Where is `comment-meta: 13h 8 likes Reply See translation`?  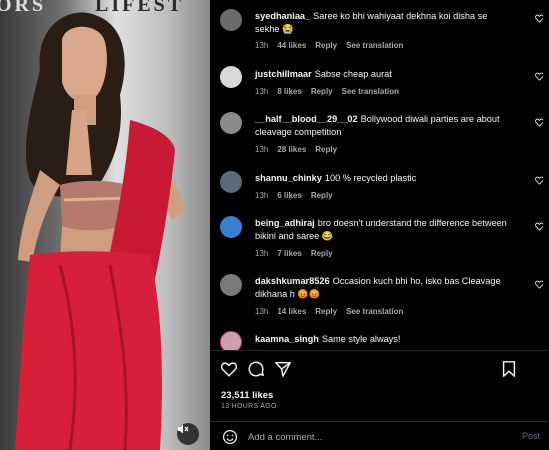
comment-meta: 13h 8 likes Reply See translation is located at coordinates (331, 91).